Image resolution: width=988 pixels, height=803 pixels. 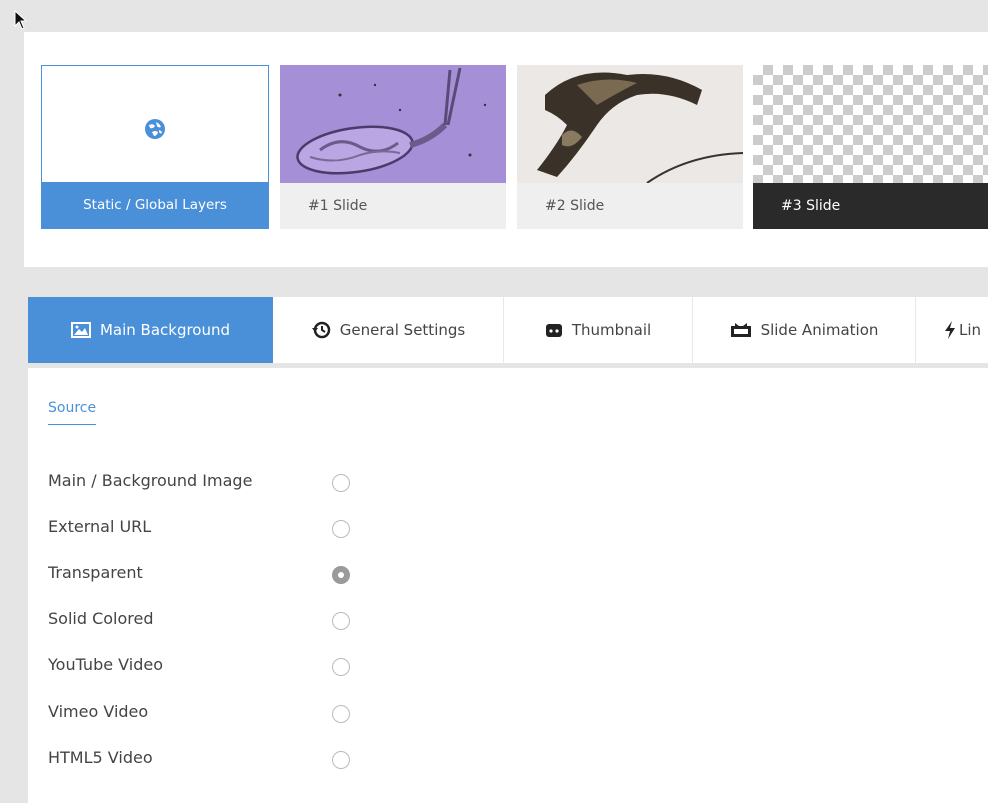 I want to click on radio-html5-video, so click(x=341, y=760).